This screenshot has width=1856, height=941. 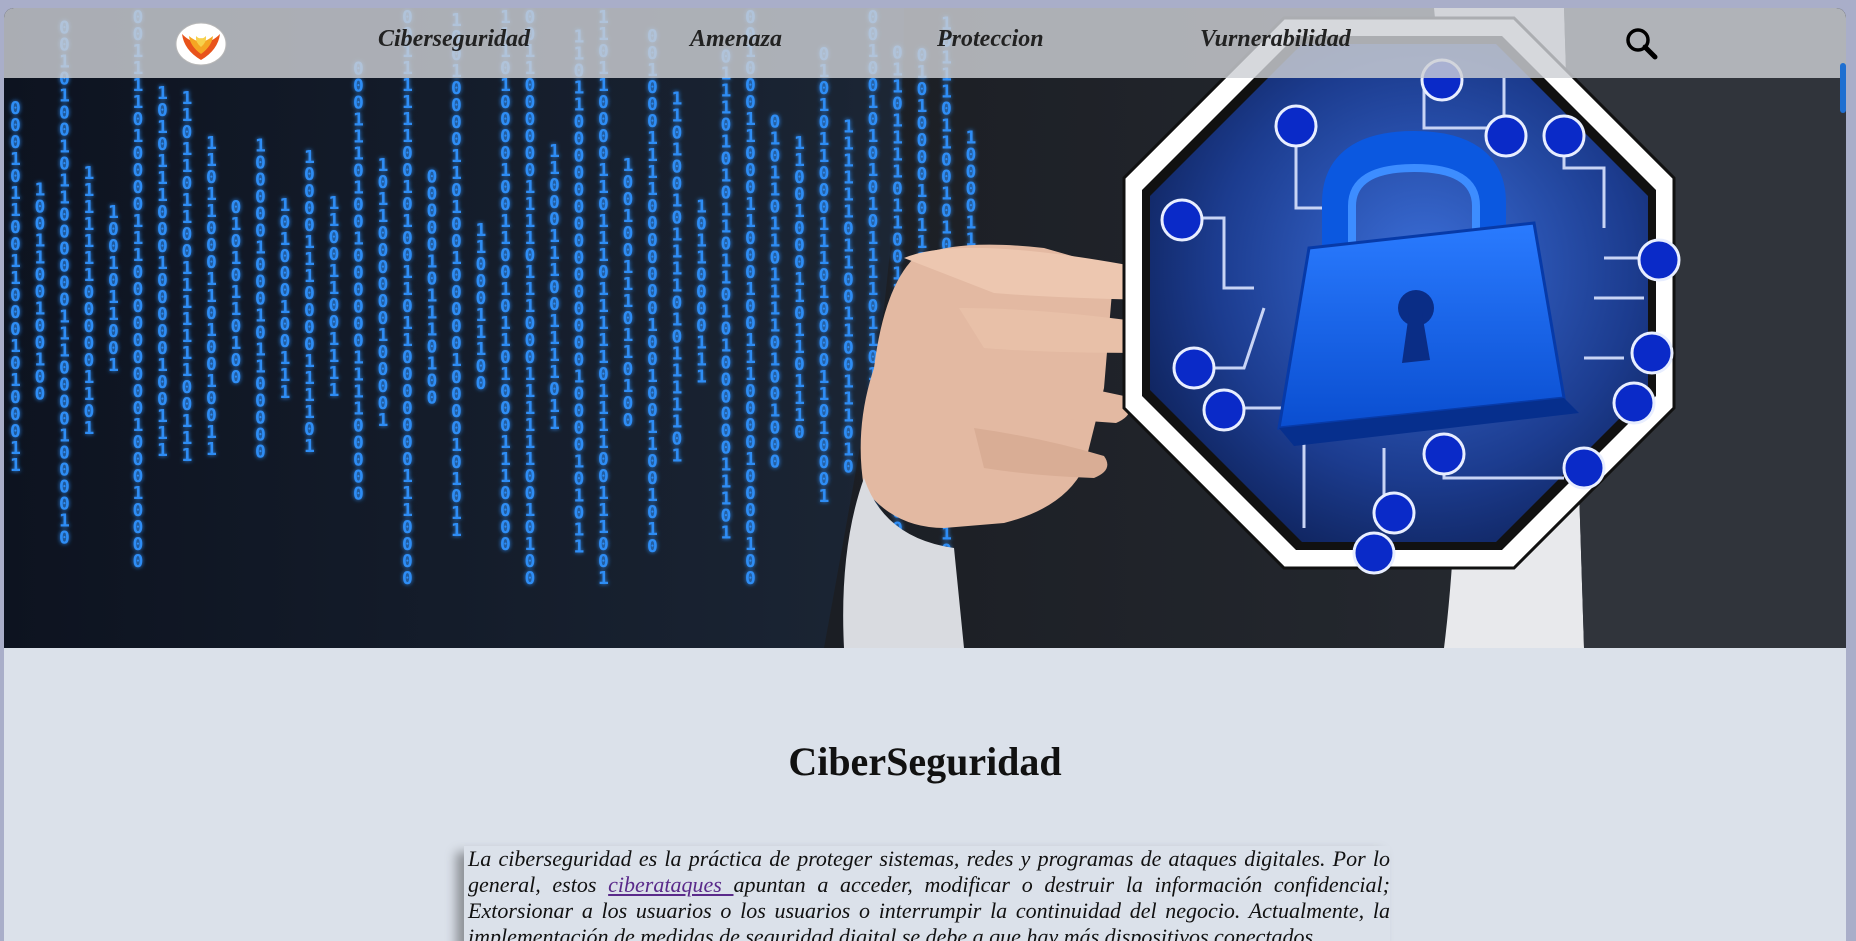 What do you see at coordinates (670, 884) in the screenshot?
I see `ciberataques-link: ciberataques` at bounding box center [670, 884].